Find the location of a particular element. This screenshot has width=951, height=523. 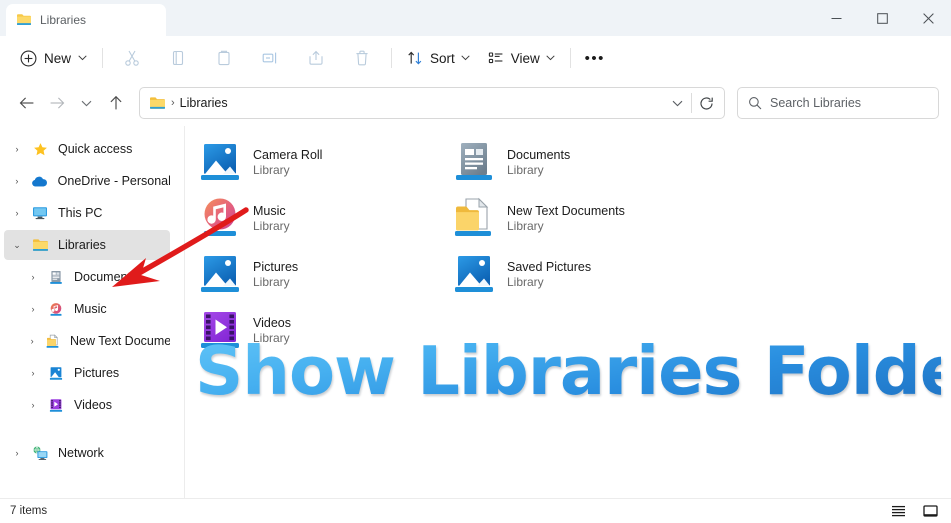

sidebar-item-new-text-document: › New Text Document is located at coordinates (95, 341).